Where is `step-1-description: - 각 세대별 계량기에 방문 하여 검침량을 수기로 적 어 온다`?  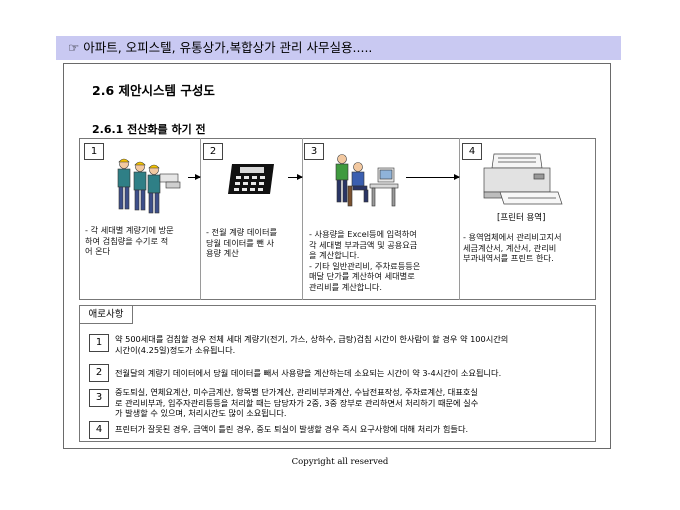 step-1-description: - 각 세대별 계량기에 방문 하여 검침량을 수기로 적 어 온다 is located at coordinates (129, 240).